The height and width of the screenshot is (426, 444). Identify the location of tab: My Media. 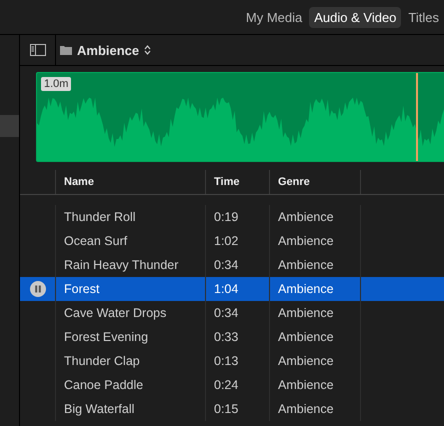
(274, 17).